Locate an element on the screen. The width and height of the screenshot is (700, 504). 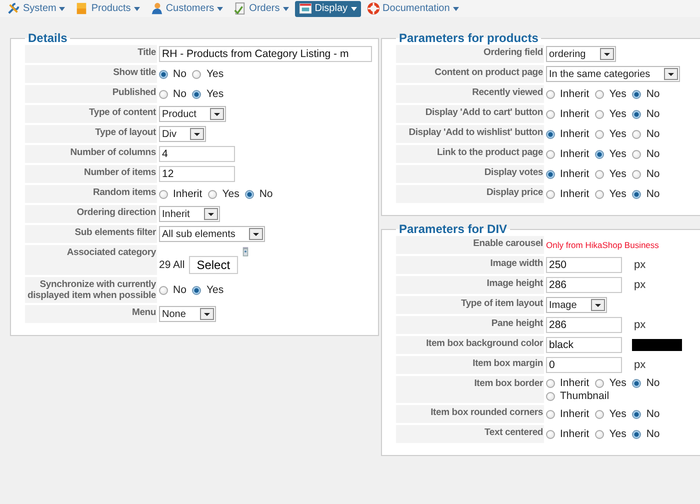
dropdown: ordering is located at coordinates (581, 54).